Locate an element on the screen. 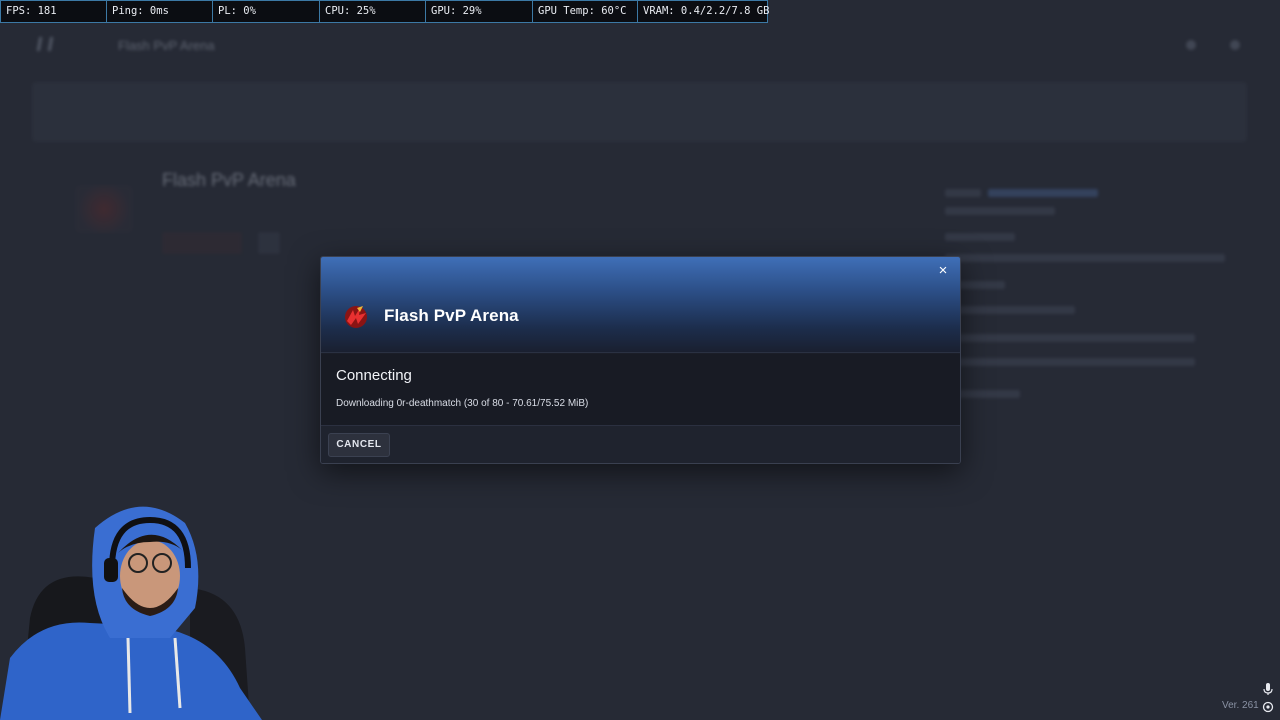 This screenshot has width=1280, height=720. target-icon is located at coordinates (1268, 707).